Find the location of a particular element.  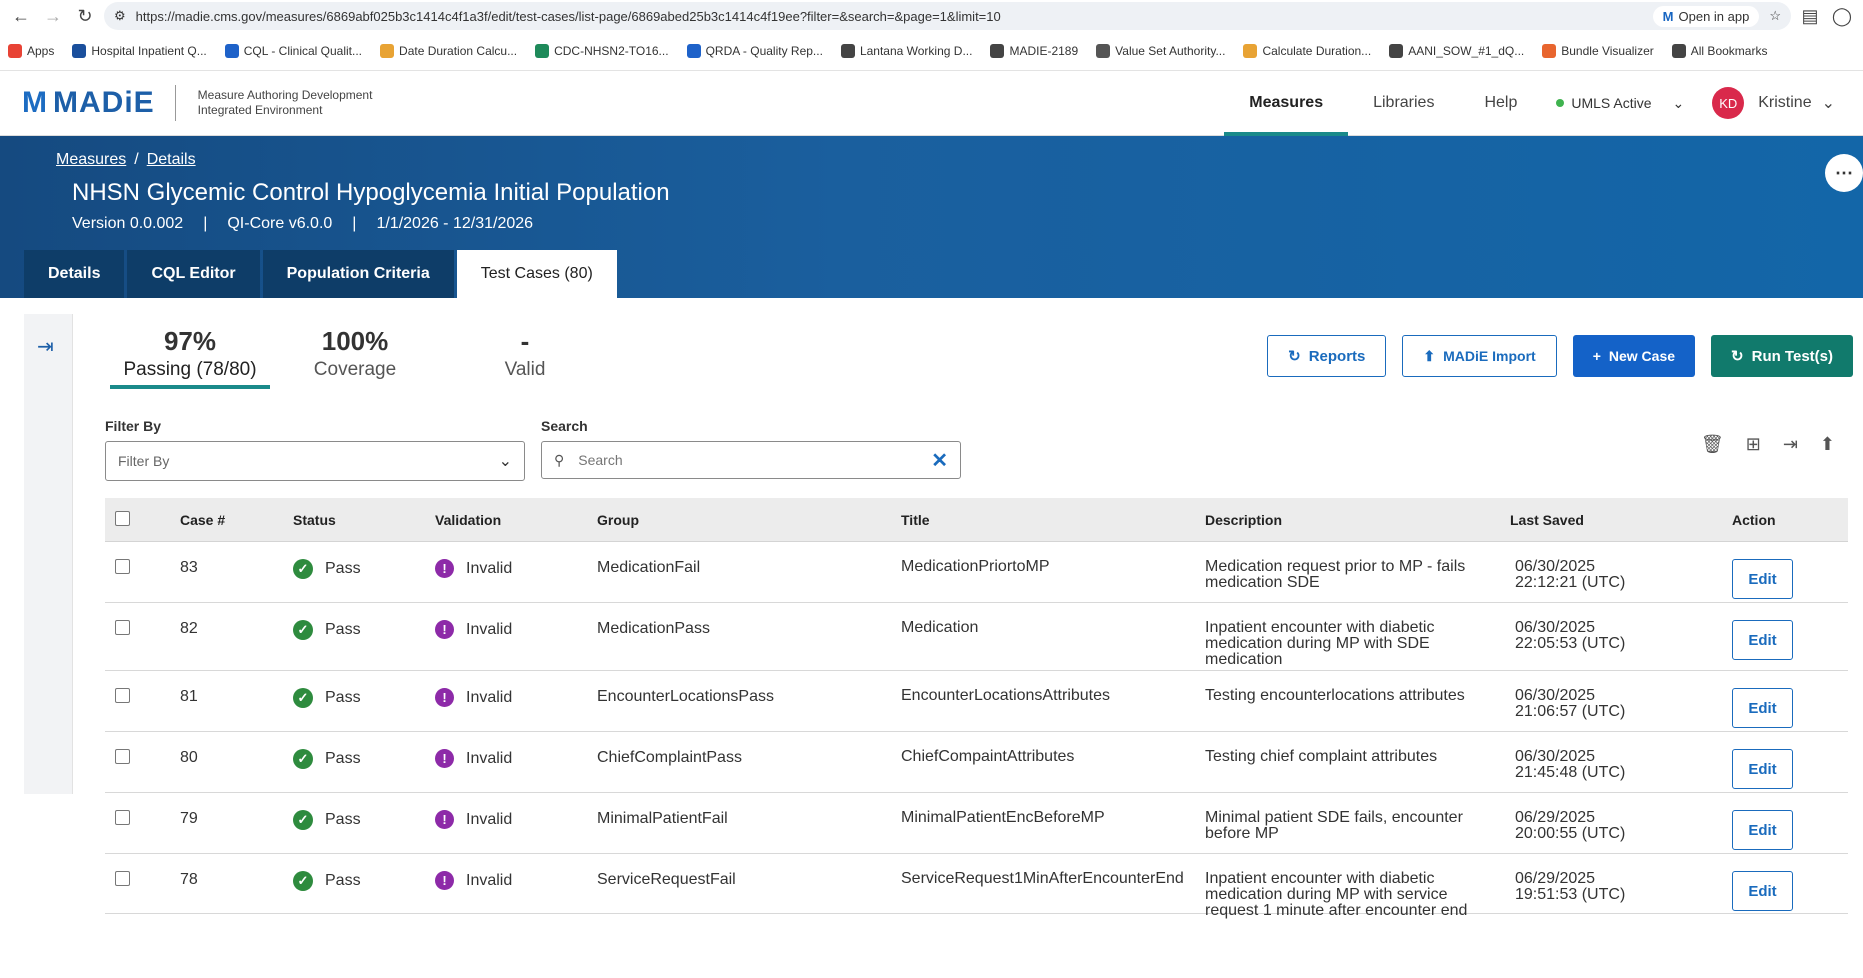

reports-button: ↻ Reports is located at coordinates (1327, 356).